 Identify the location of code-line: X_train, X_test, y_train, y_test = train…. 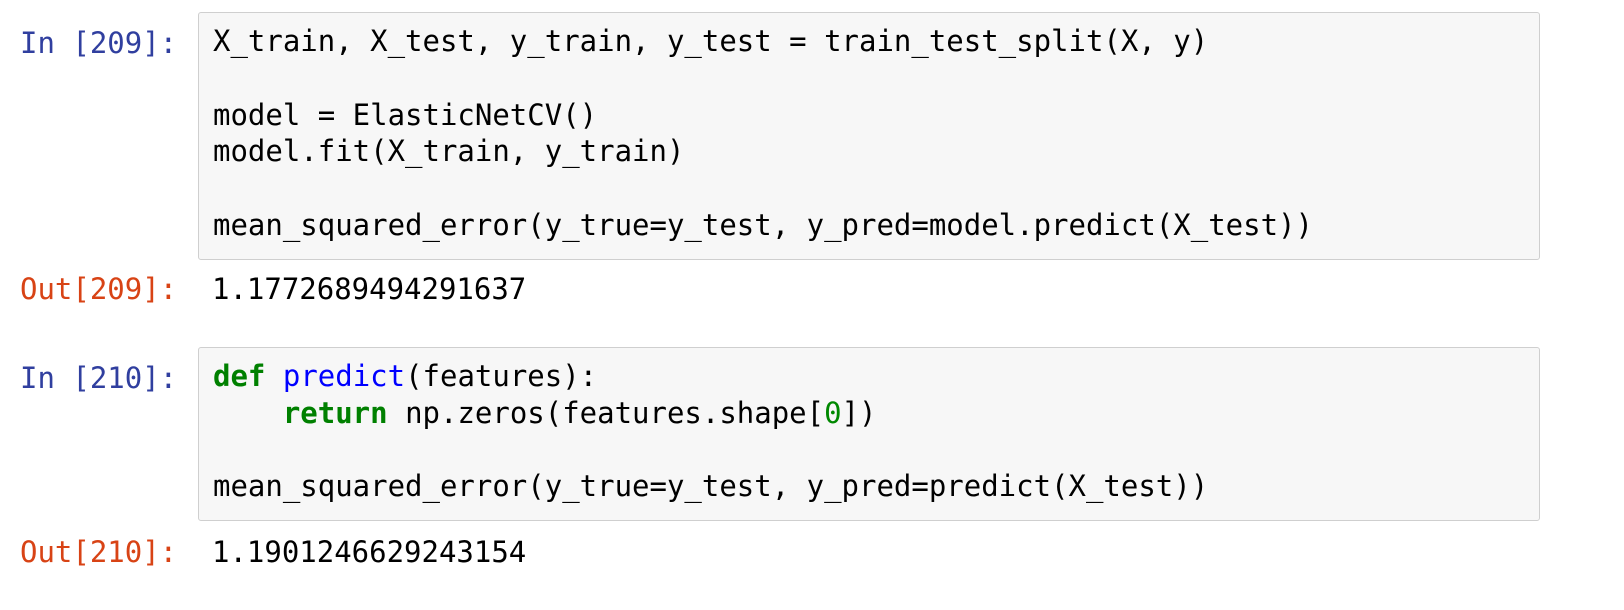
(711, 41).